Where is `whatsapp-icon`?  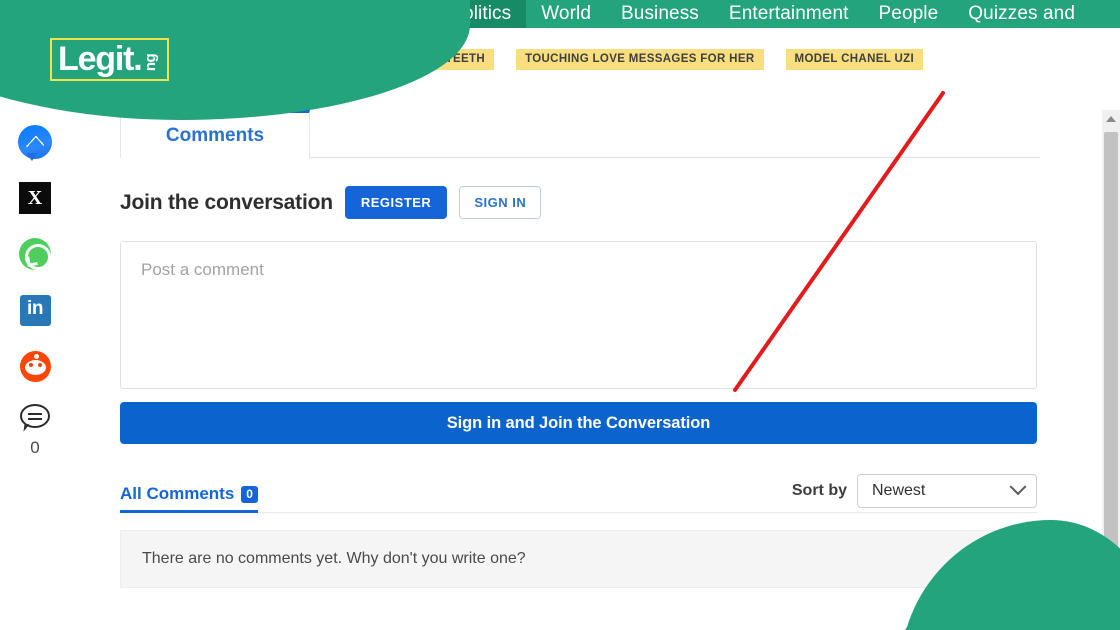 whatsapp-icon is located at coordinates (35, 254).